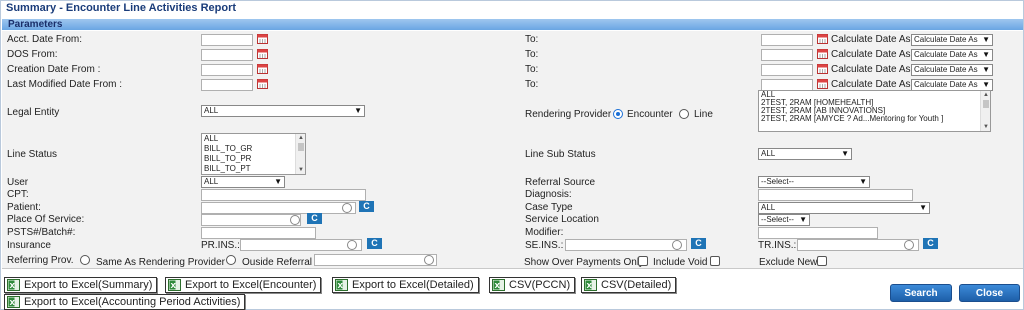  What do you see at coordinates (805, 154) in the screenshot?
I see `line-sub-status-select: ALL ▼` at bounding box center [805, 154].